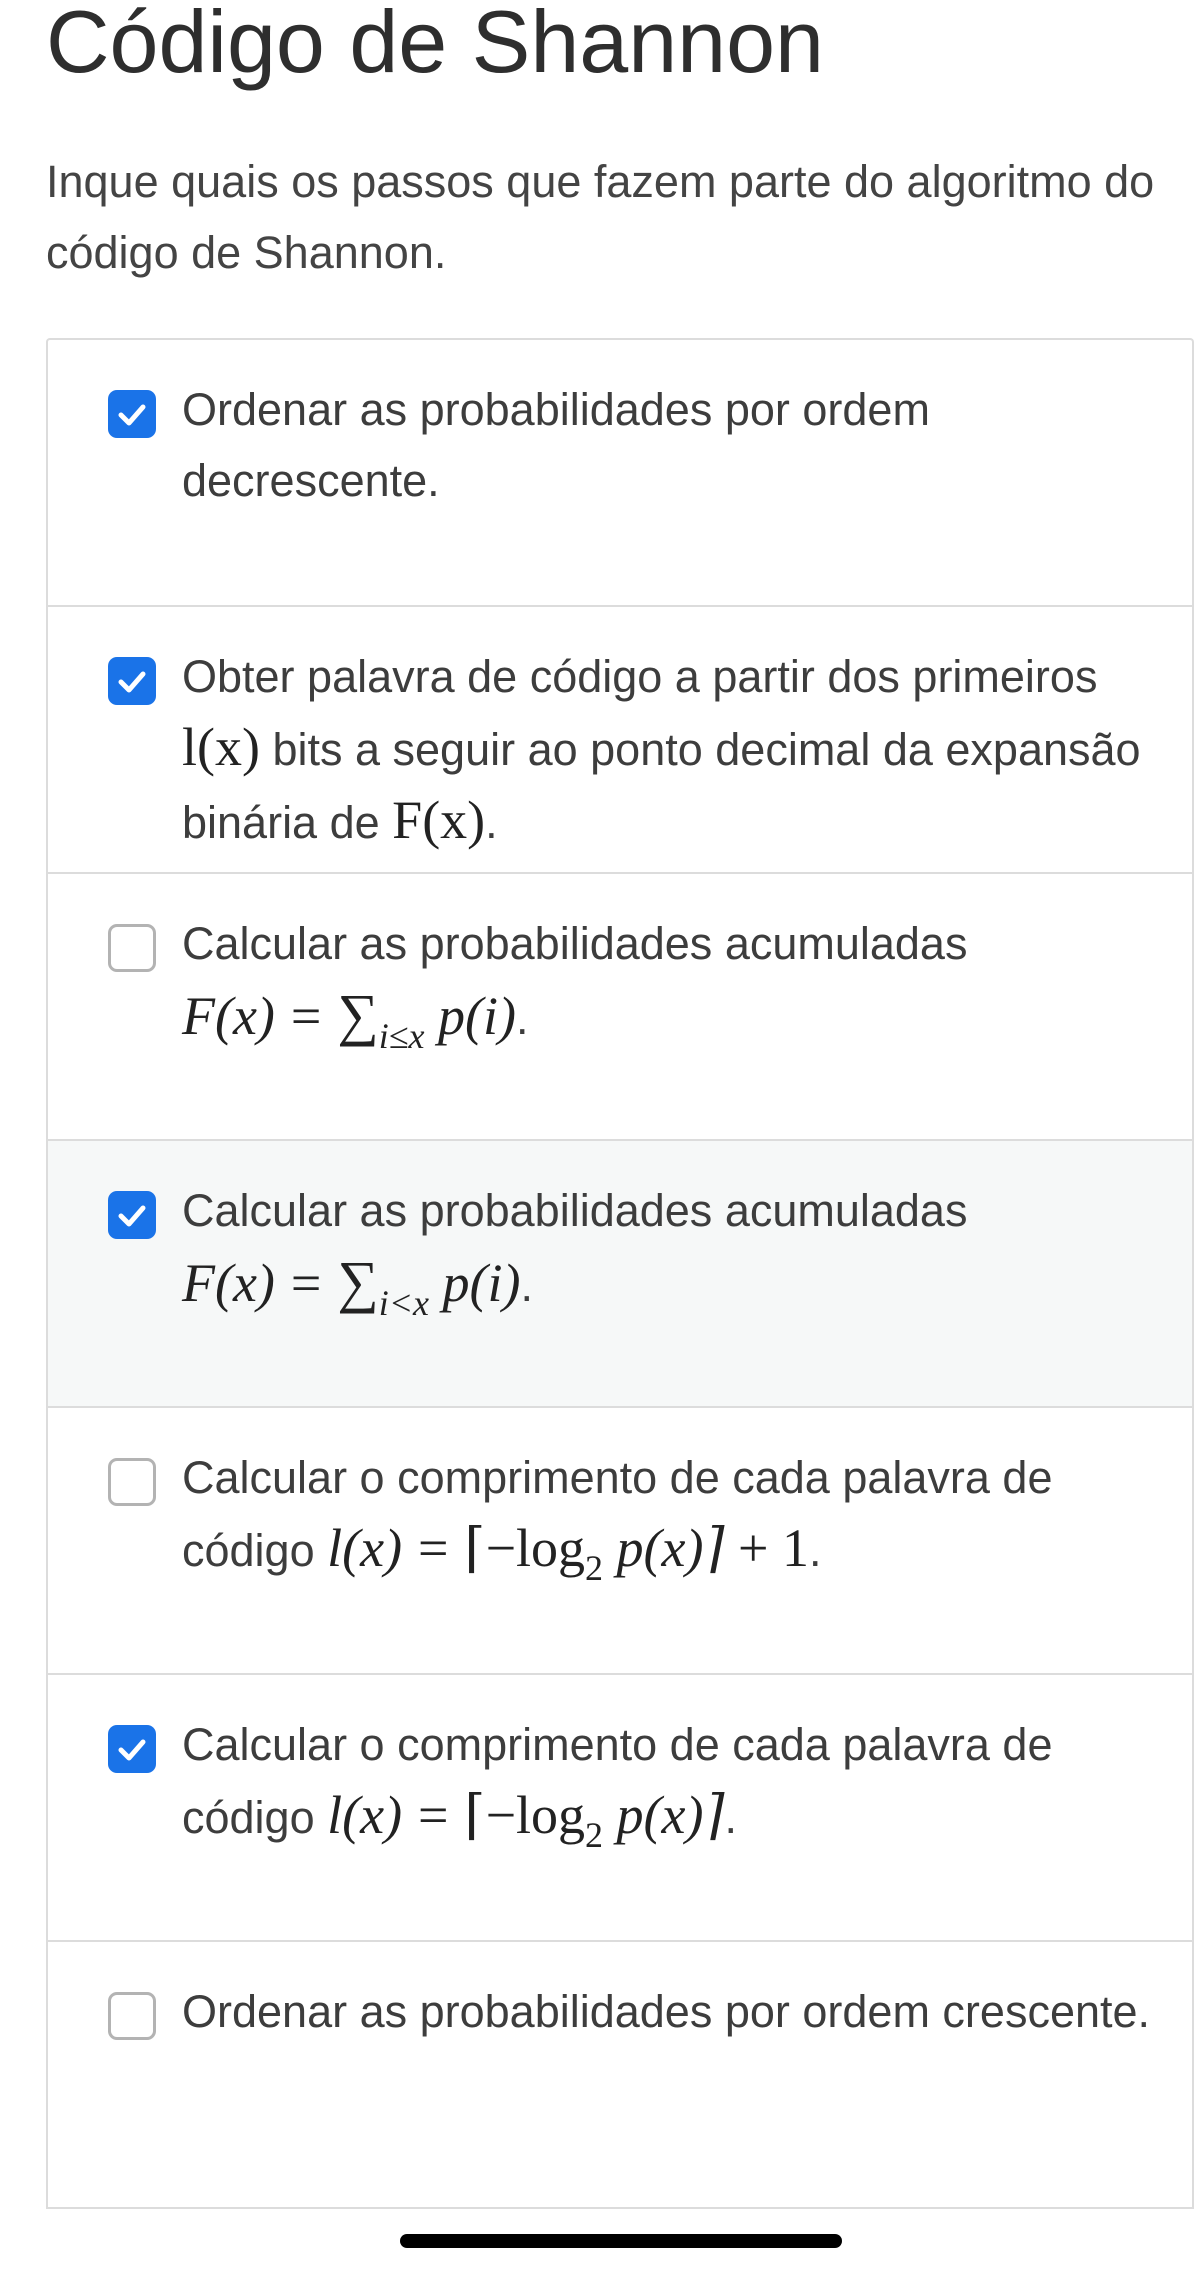 The width and height of the screenshot is (1204, 2272). I want to click on math-formula: l(x) = ⌈−log2 p(x)⌉, so click(526, 1820).